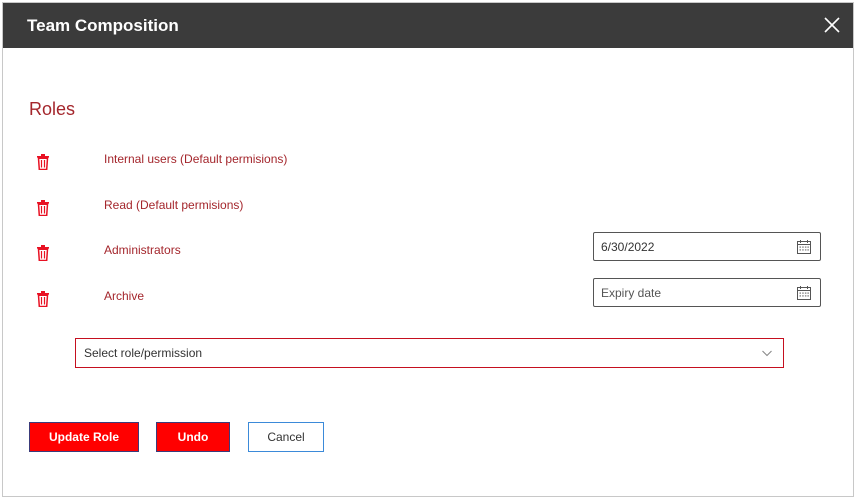 This screenshot has width=856, height=499. I want to click on role-label: Internal users (Default permisions), so click(196, 159).